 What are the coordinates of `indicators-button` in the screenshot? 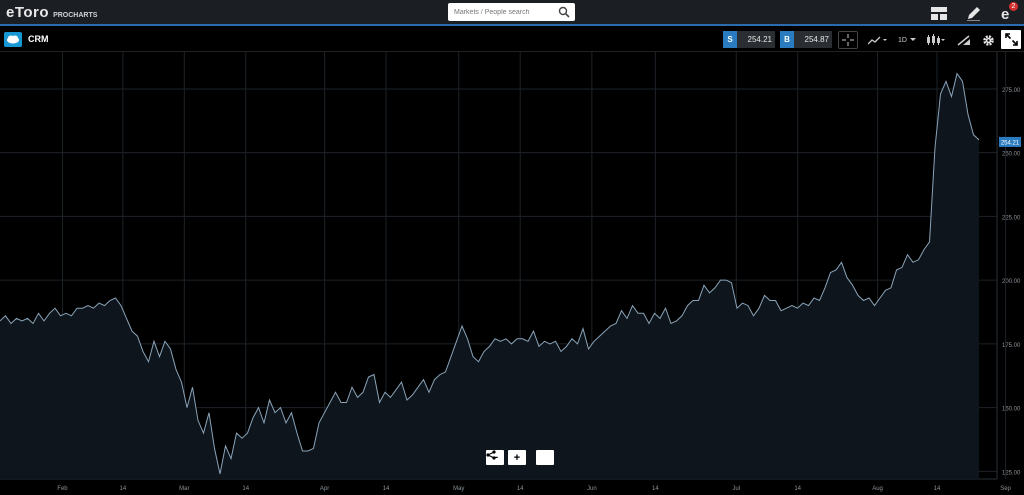 It's located at (936, 40).